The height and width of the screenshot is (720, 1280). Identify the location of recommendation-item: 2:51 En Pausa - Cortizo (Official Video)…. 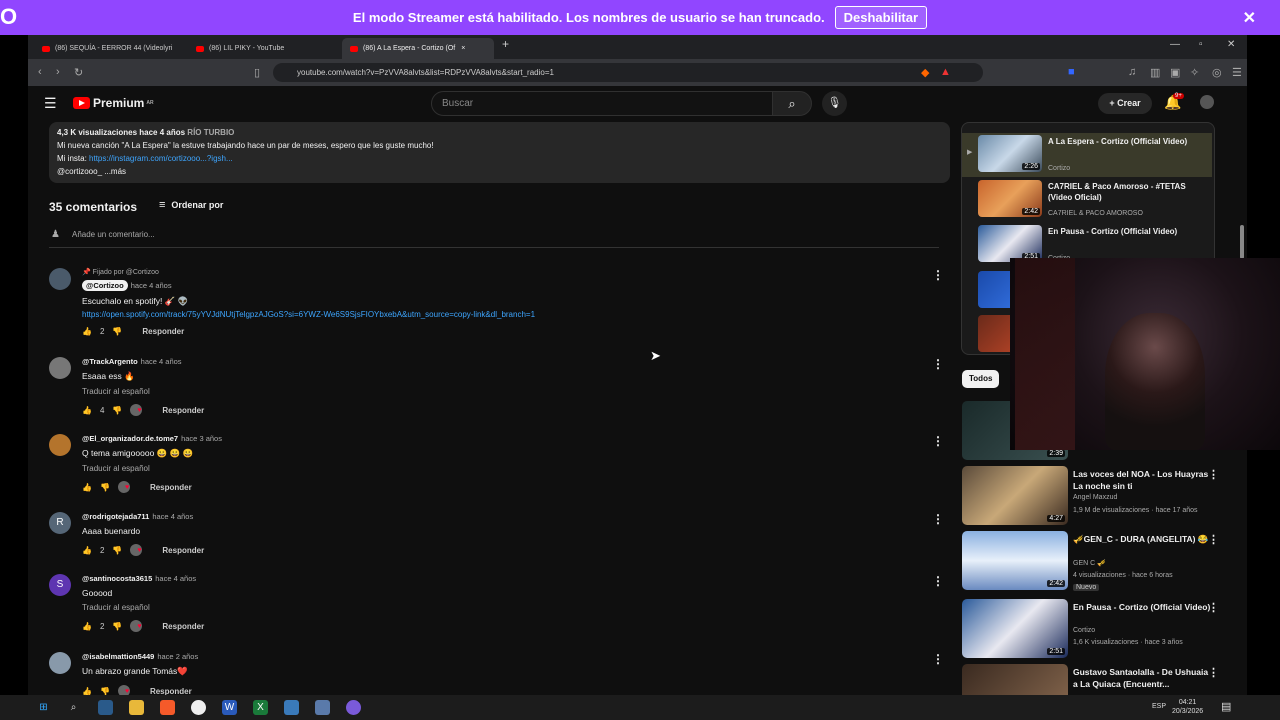
(1102, 629).